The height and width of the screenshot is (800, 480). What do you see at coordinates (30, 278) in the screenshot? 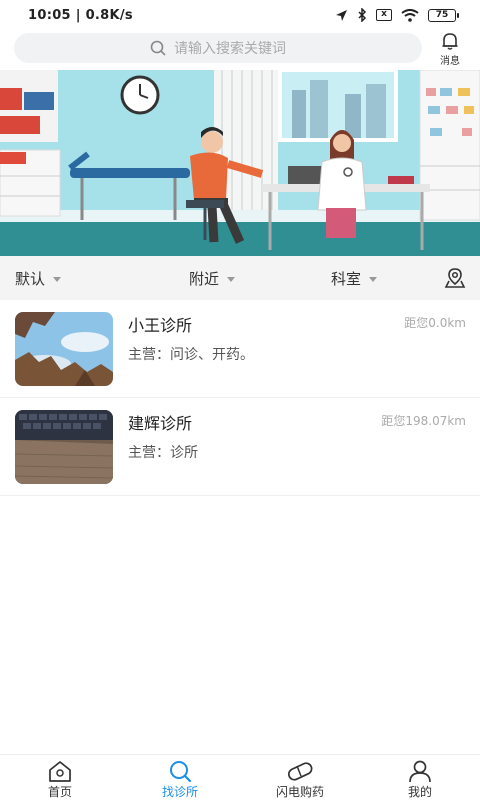
I see `filter-default-label: 默认` at bounding box center [30, 278].